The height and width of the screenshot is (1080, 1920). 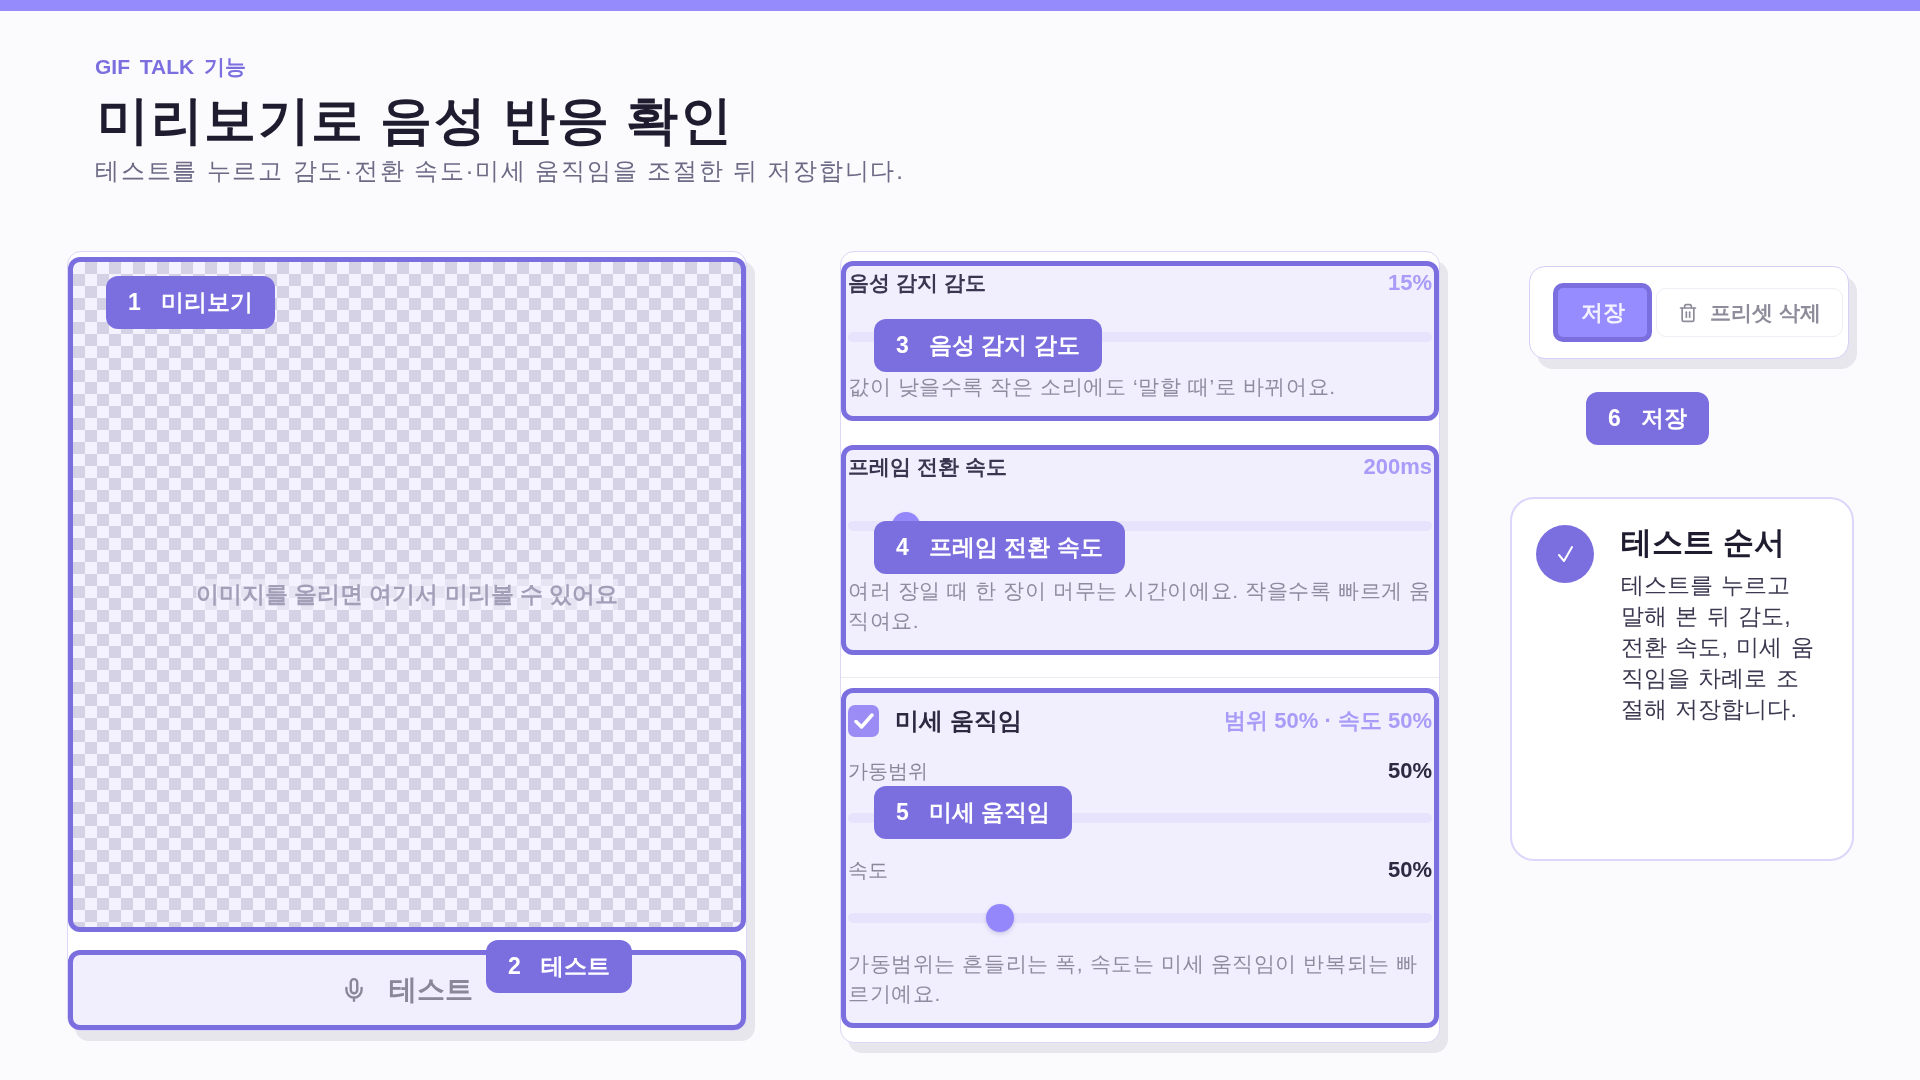 What do you see at coordinates (1015, 547) in the screenshot?
I see `step-label: 프레임 전환 속도` at bounding box center [1015, 547].